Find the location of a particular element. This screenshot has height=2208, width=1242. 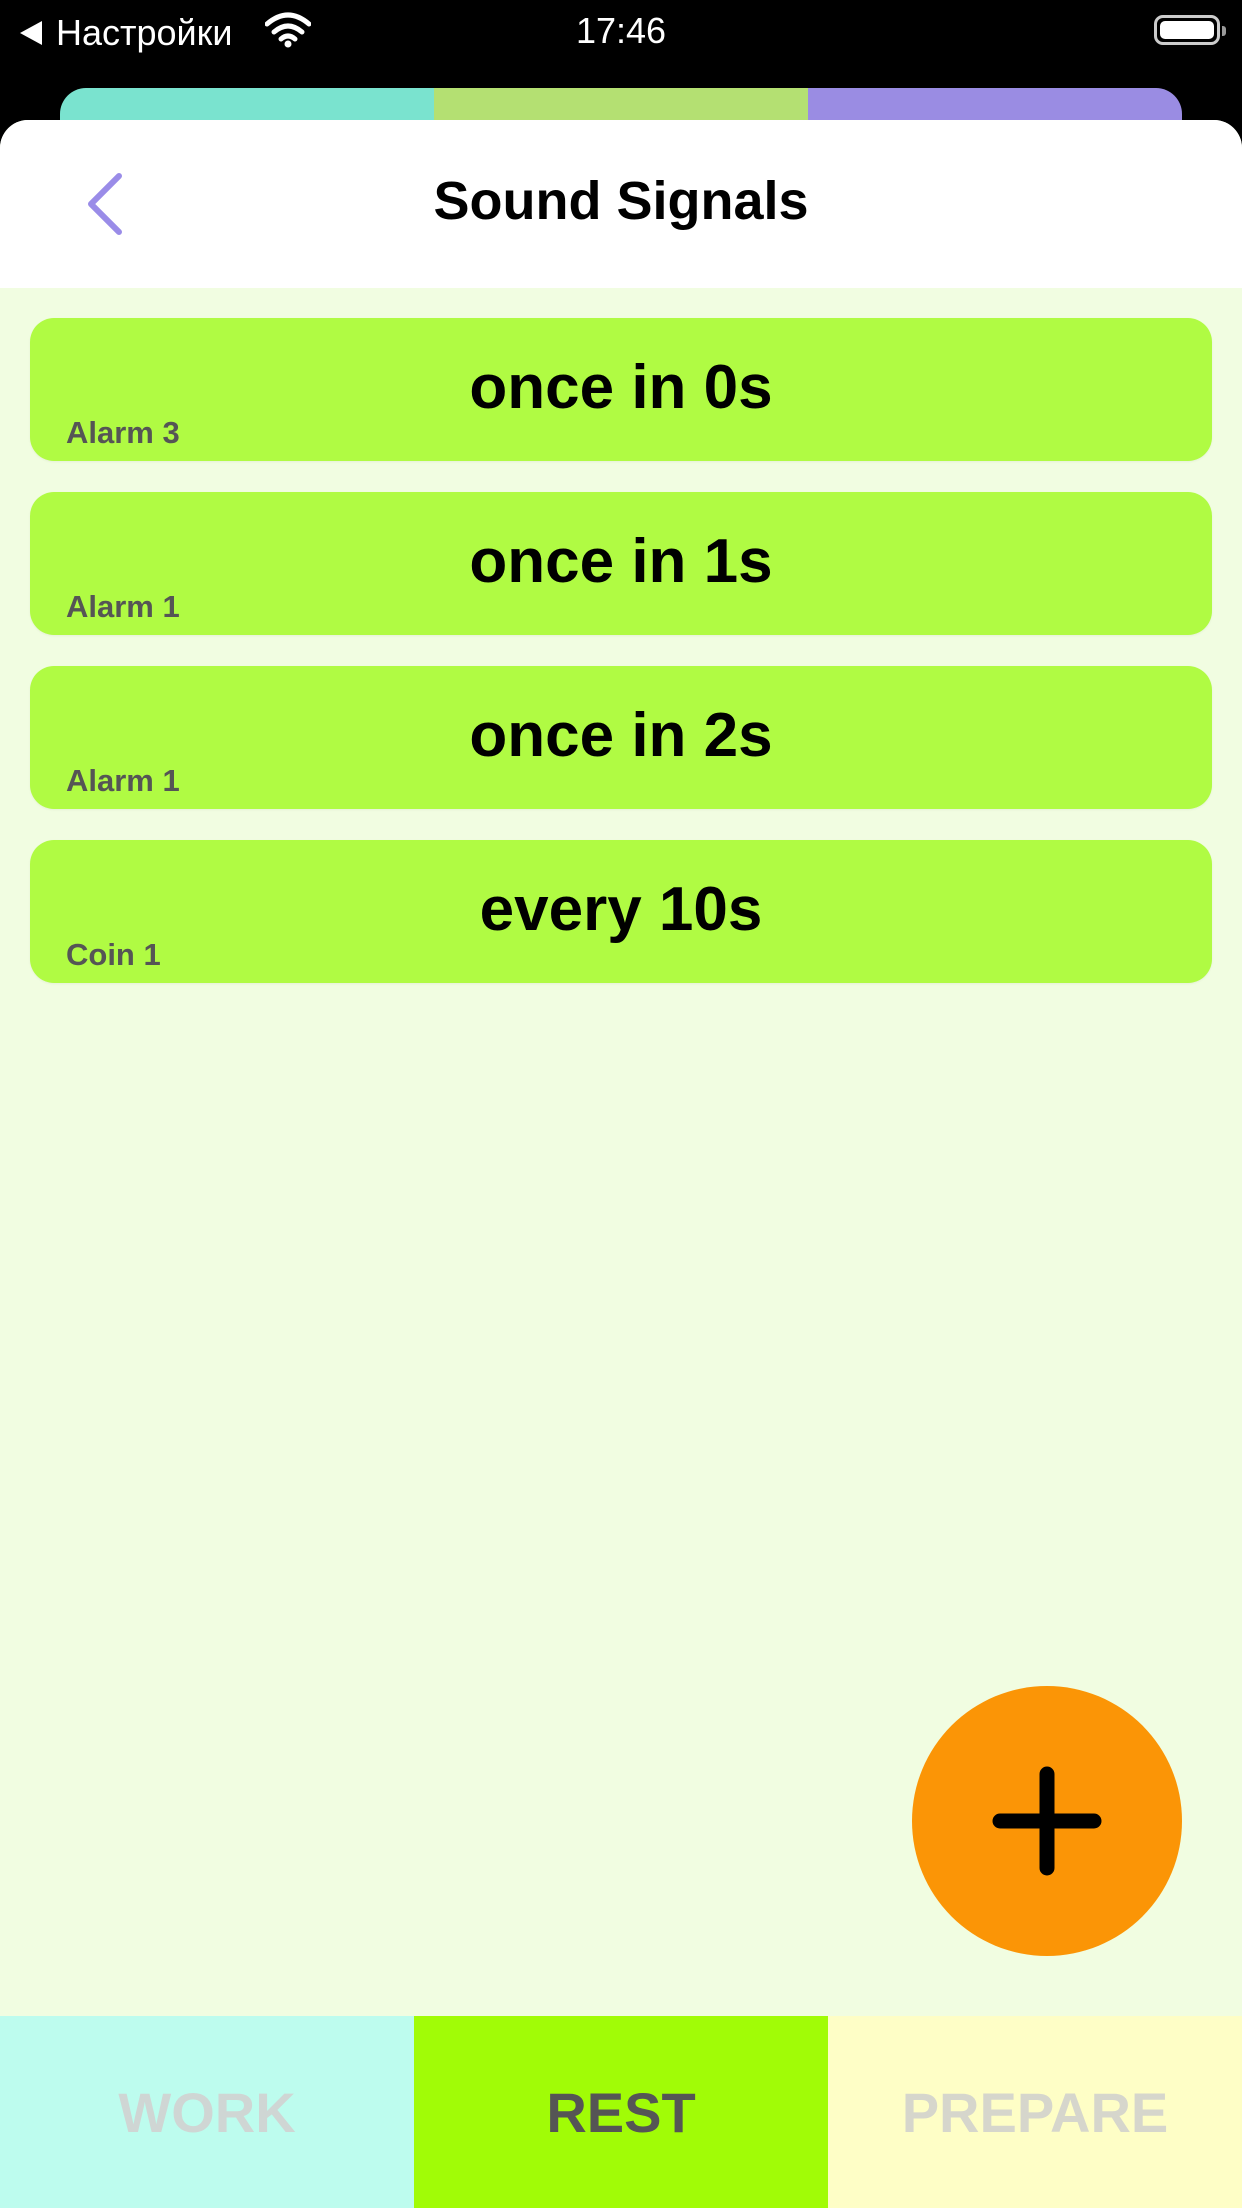

battery-icon is located at coordinates (1190, 30).